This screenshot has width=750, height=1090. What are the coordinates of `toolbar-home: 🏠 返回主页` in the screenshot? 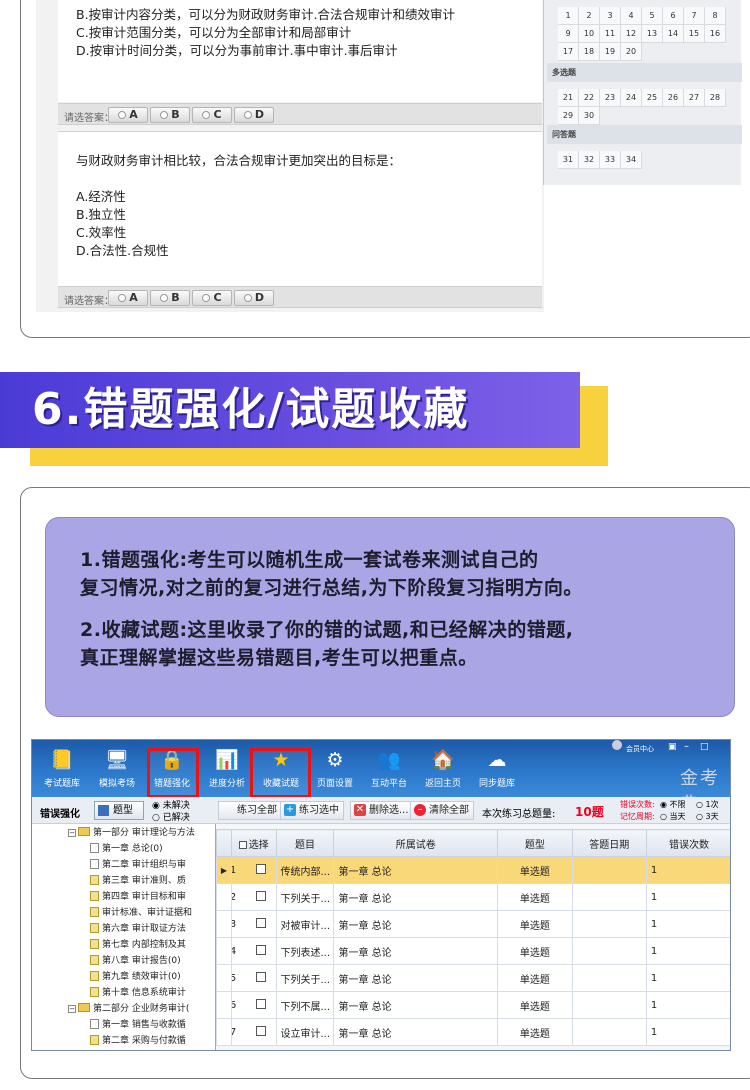 It's located at (443, 771).